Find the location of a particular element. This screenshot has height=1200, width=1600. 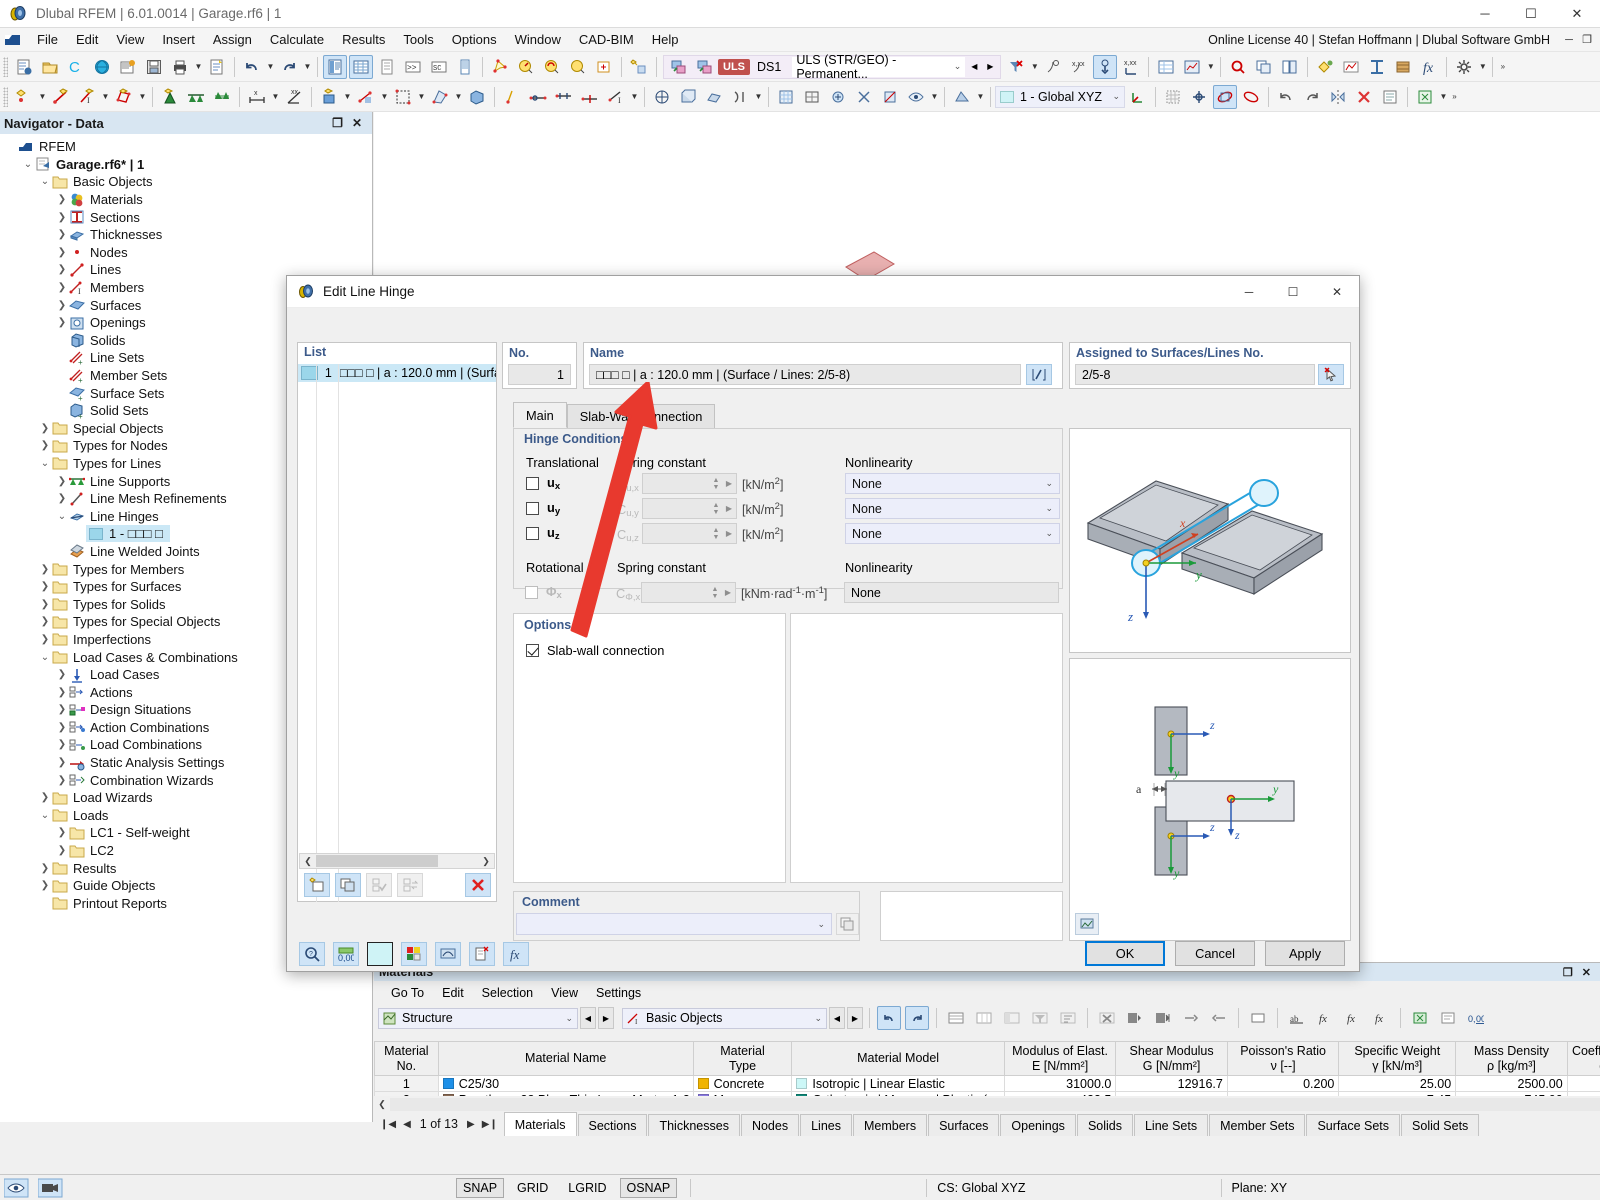

column-header: Shear Modulus G [N/mm²] is located at coordinates (1171, 1058).